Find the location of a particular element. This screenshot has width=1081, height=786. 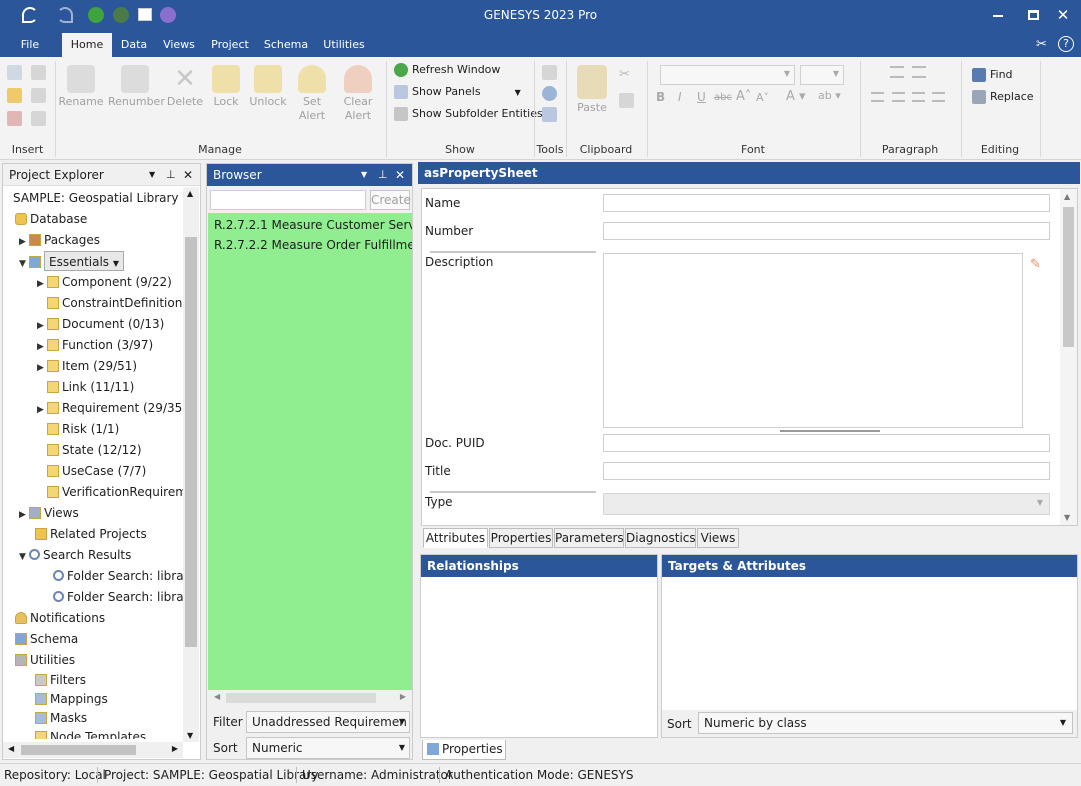

properties-bottom-tab: Properties is located at coordinates (464, 750).